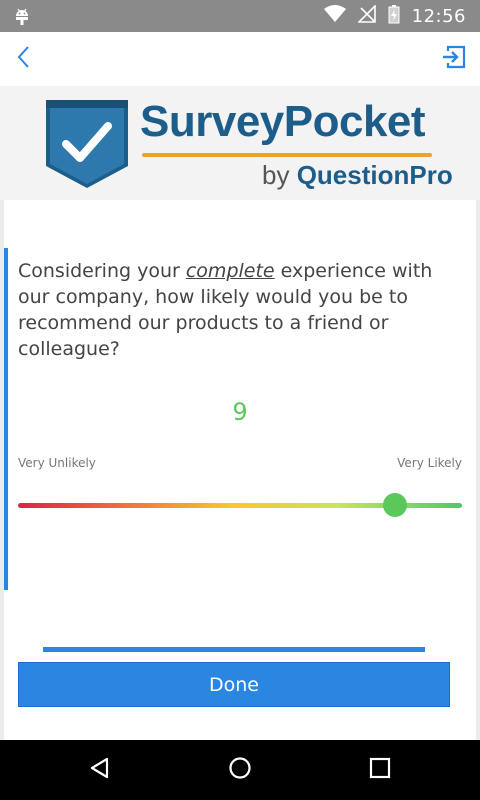  What do you see at coordinates (240, 412) in the screenshot?
I see `slider-value: 9` at bounding box center [240, 412].